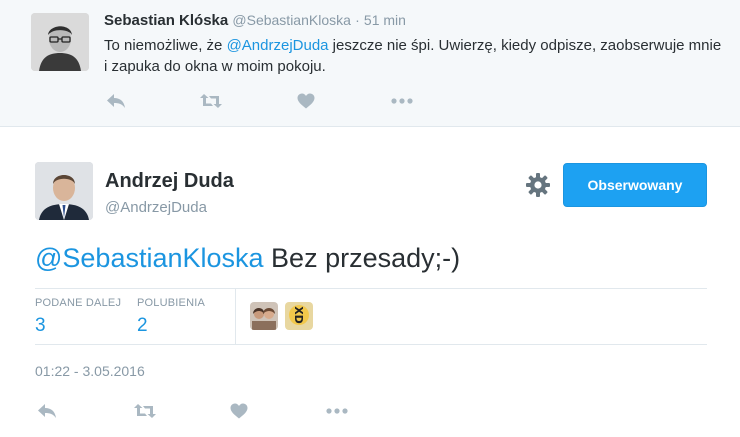  What do you see at coordinates (235, 317) in the screenshot?
I see `stats-divider` at bounding box center [235, 317].